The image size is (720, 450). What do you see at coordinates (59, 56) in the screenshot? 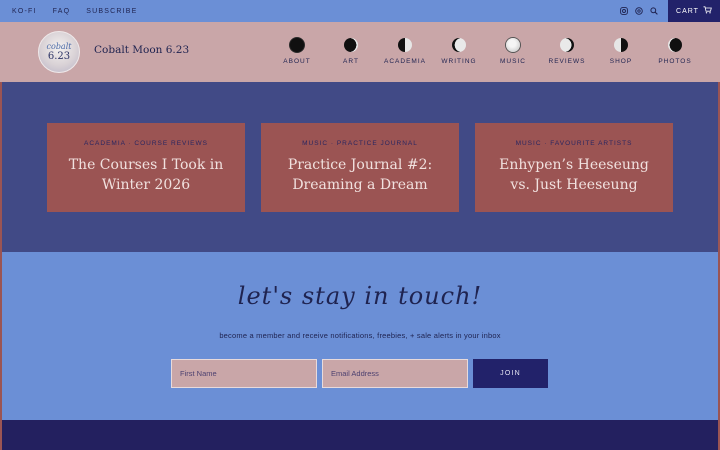
I see `logo-text-bottom: 6.23` at bounding box center [59, 56].